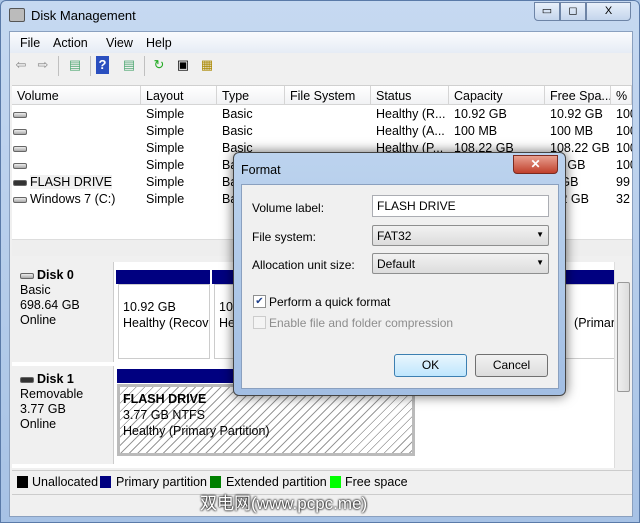 This screenshot has height=523, width=640. I want to click on cancel-button: Cancel, so click(511, 365).